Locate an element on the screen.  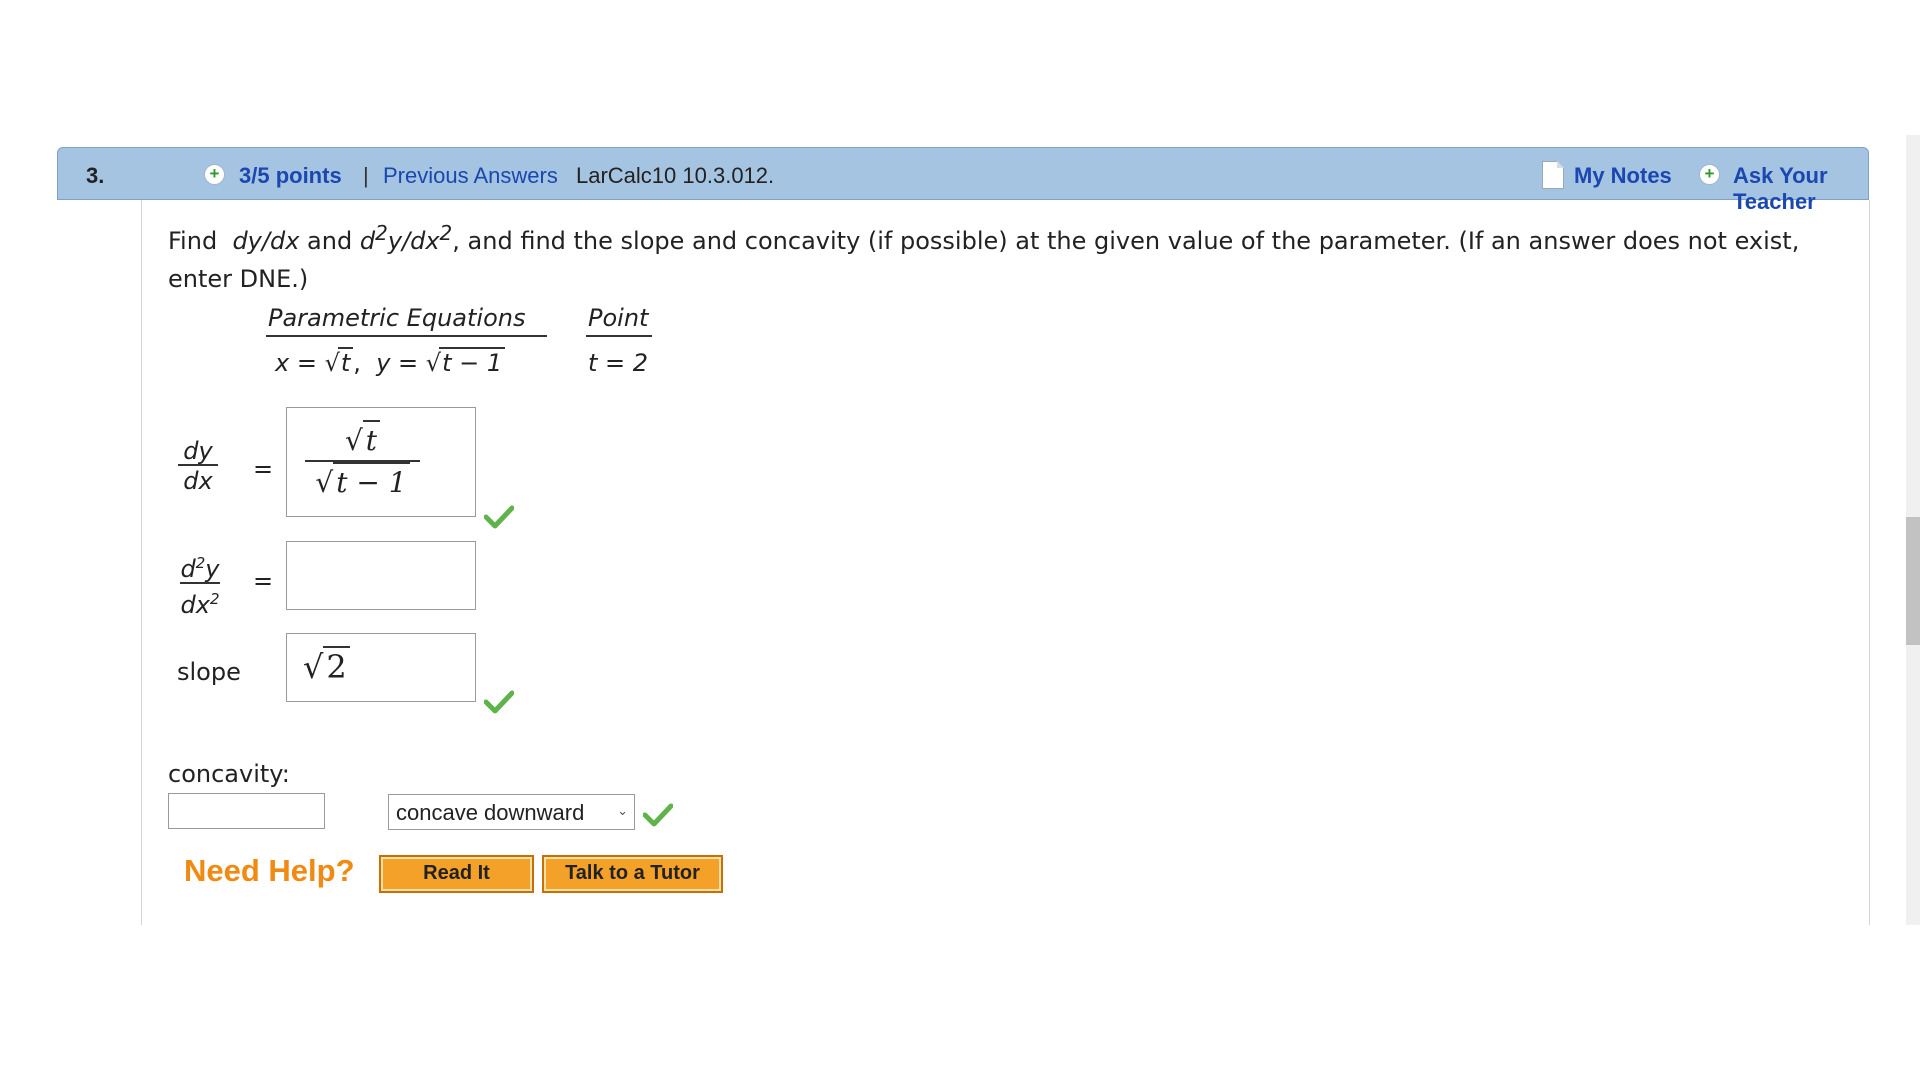
question-word: and is located at coordinates (330, 241).